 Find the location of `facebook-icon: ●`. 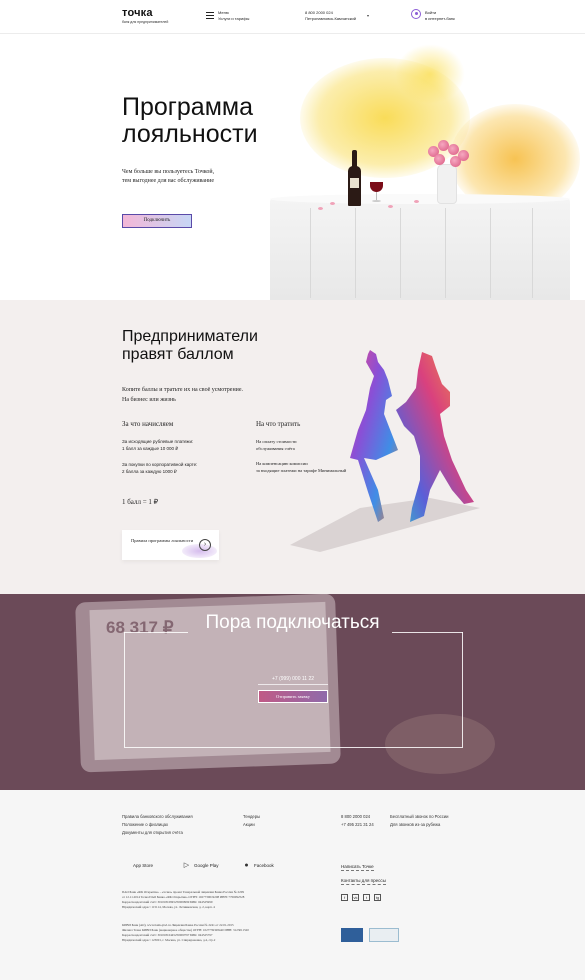

facebook-icon: ● is located at coordinates (246, 865).